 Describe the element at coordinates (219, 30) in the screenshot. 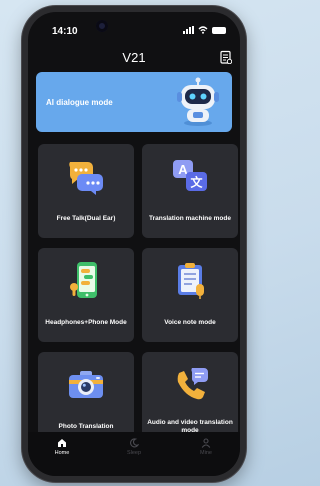

I see `battery-icon` at that location.